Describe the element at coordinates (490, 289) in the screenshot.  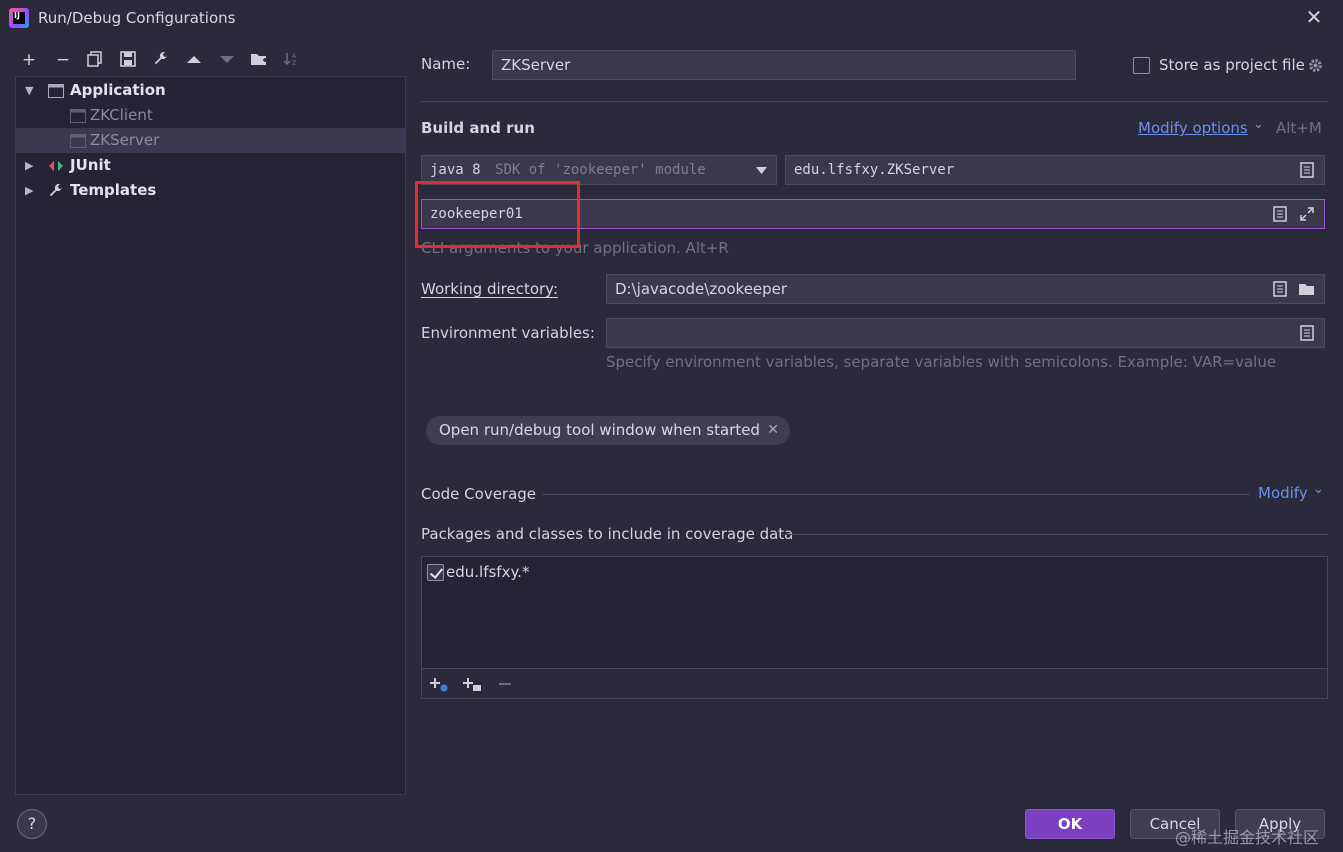
I see `working-directory-label: Working directory:` at that location.